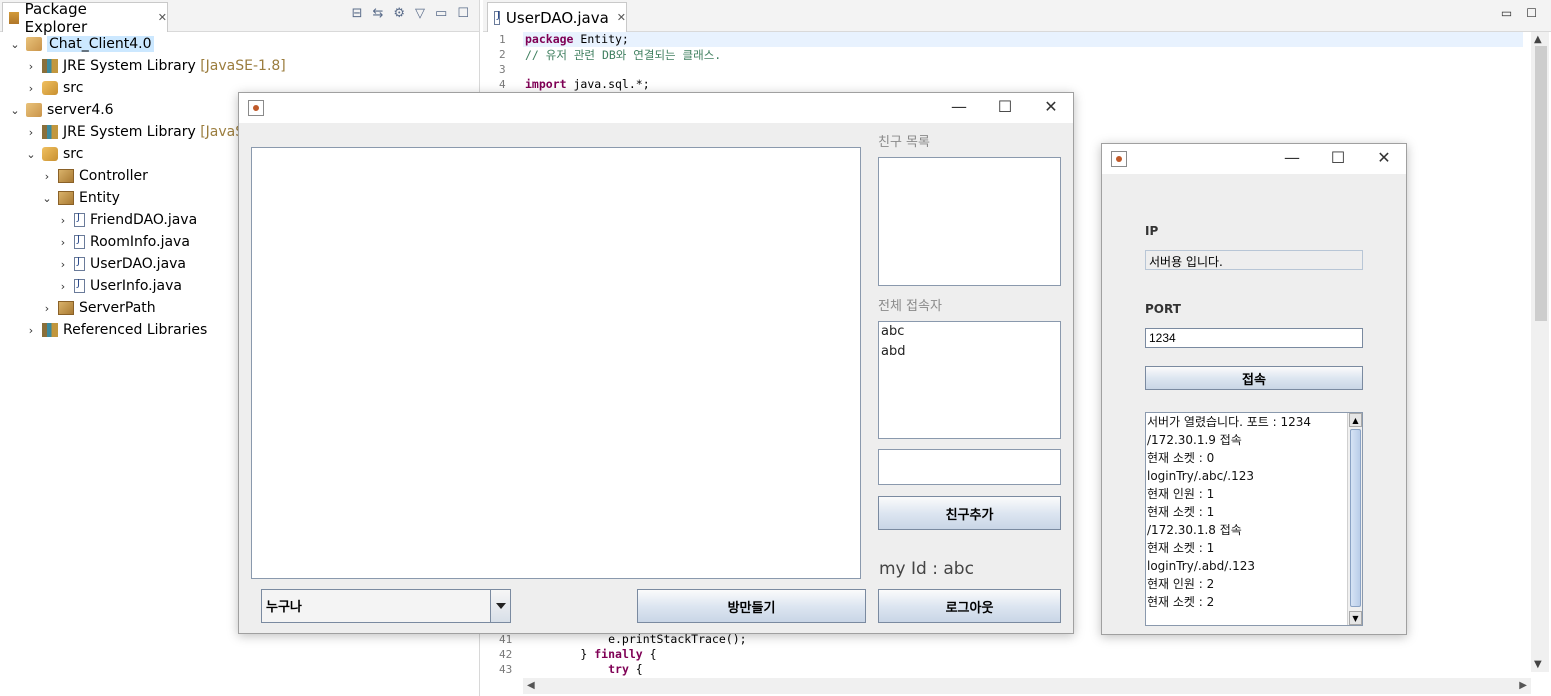 Image resolution: width=1551 pixels, height=696 pixels. I want to click on tree-node-chat-client: ⌄ Chat_Client4.0, so click(81, 44).